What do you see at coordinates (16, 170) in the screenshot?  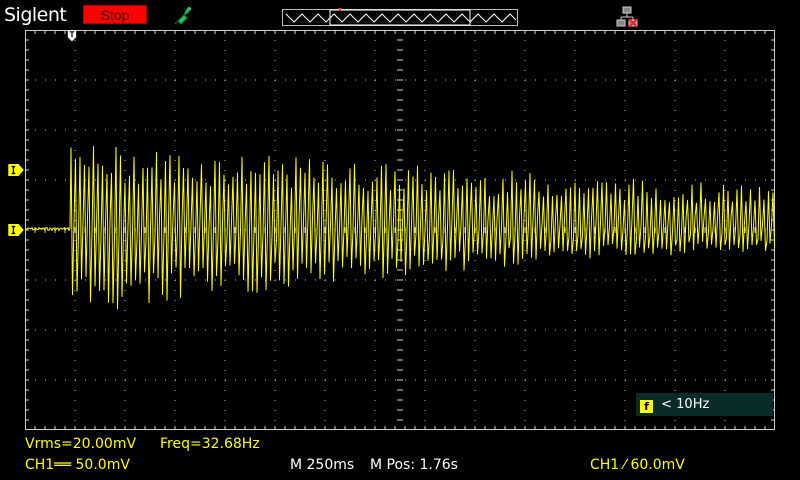 I see `trigger-level-marker-icon` at bounding box center [16, 170].